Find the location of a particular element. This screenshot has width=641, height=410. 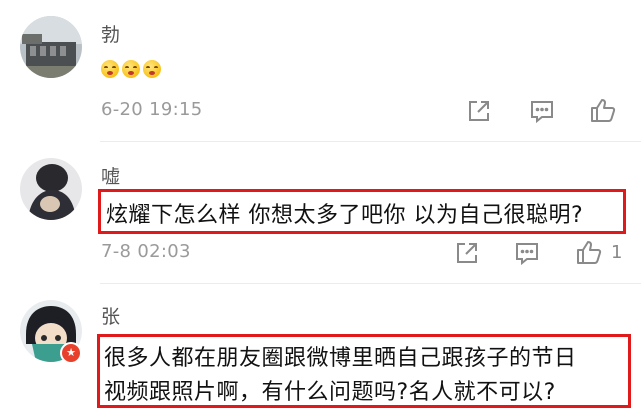

comment-text-line: 视频跟照片啊，有什么问题吗?名人就不可以? is located at coordinates (330, 392).